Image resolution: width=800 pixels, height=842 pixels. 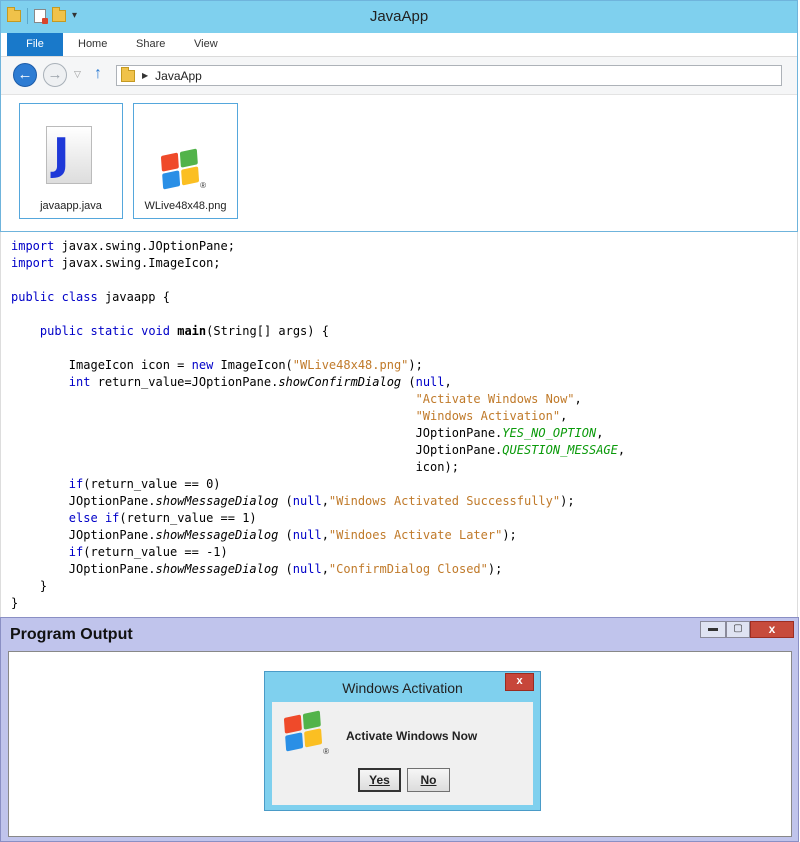 What do you see at coordinates (399, 45) in the screenshot?
I see `ribbon-tabs: File Home Share View` at bounding box center [399, 45].